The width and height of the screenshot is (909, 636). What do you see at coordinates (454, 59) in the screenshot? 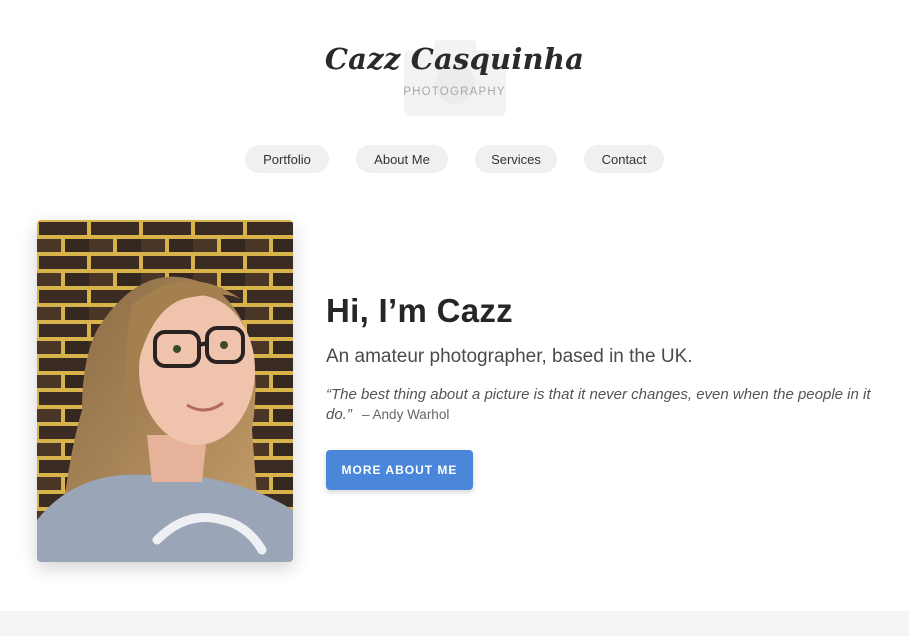
I see `brand-title: Cazz Casquinha` at bounding box center [454, 59].